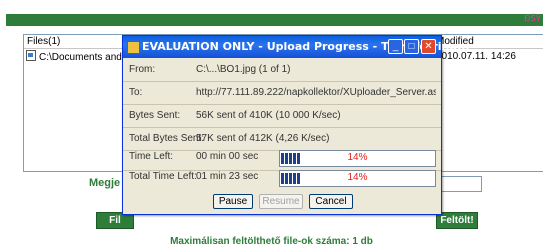 The height and width of the screenshot is (248, 543). I want to click on pause-button: Pause, so click(233, 201).